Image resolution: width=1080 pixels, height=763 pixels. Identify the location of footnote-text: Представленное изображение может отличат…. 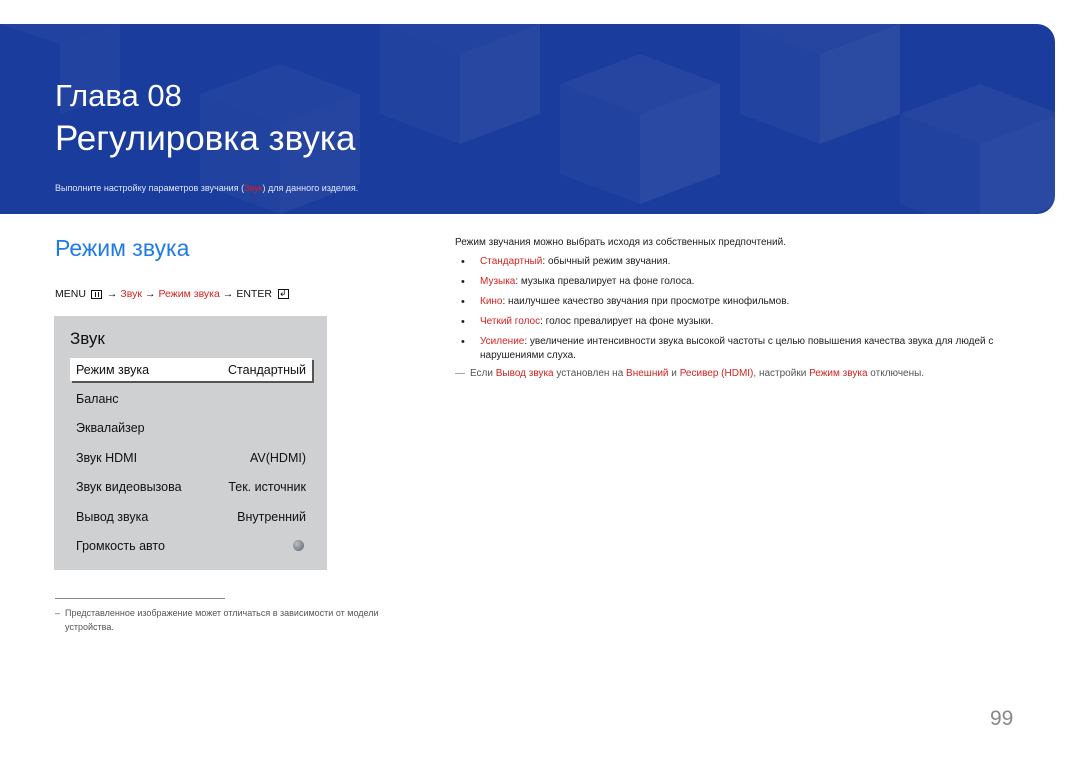
(222, 620).